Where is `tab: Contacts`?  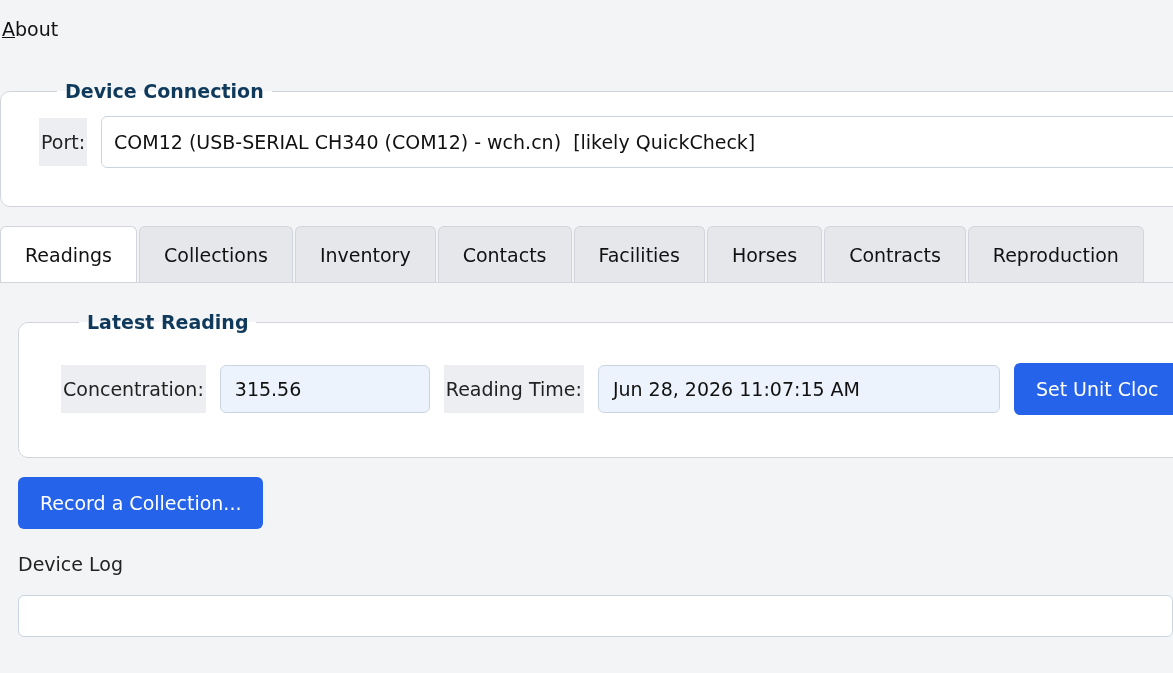 tab: Contacts is located at coordinates (504, 254).